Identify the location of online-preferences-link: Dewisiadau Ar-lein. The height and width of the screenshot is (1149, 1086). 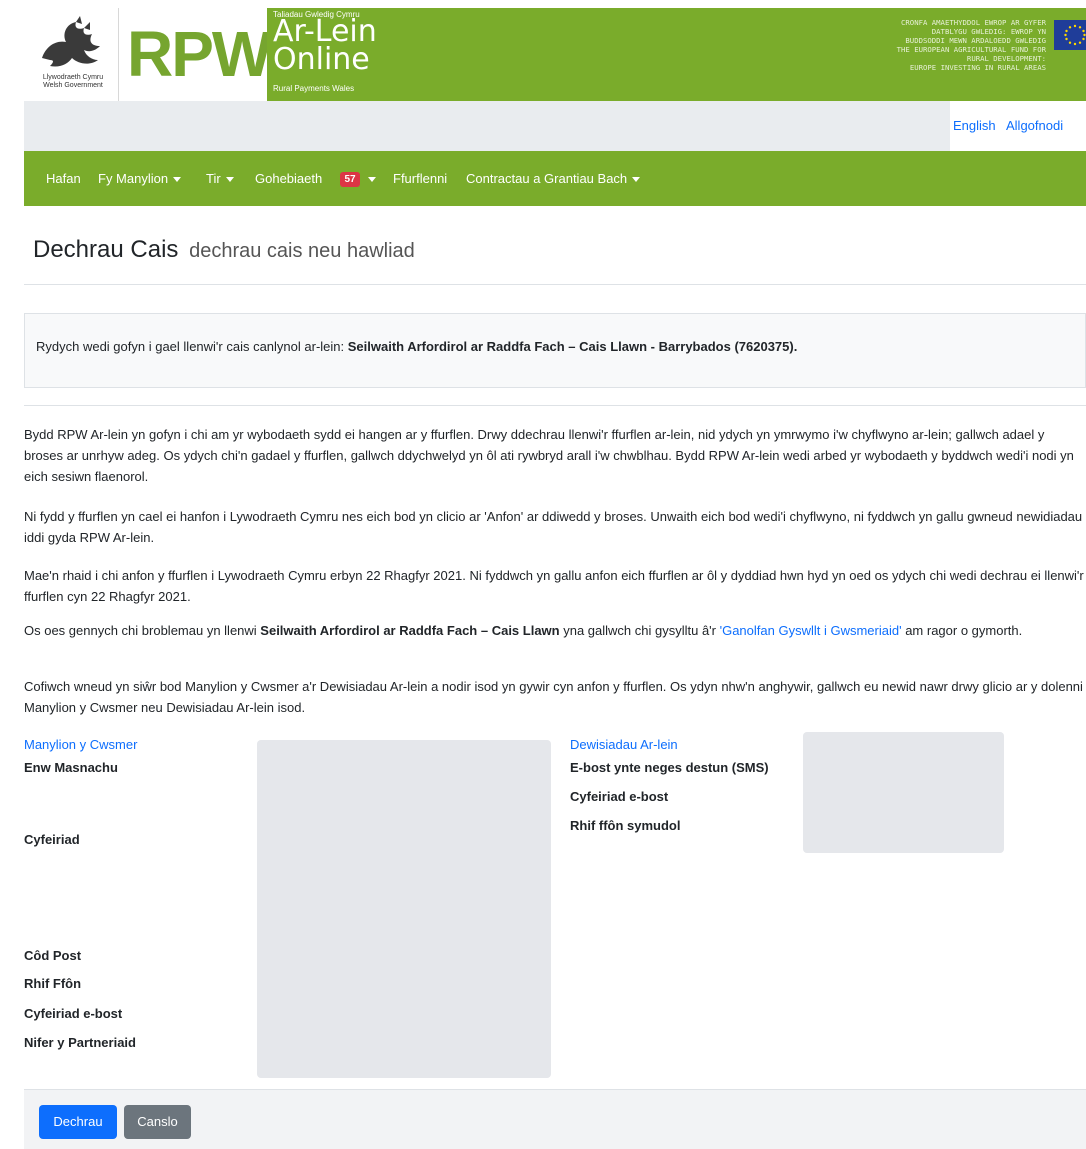
(624, 744).